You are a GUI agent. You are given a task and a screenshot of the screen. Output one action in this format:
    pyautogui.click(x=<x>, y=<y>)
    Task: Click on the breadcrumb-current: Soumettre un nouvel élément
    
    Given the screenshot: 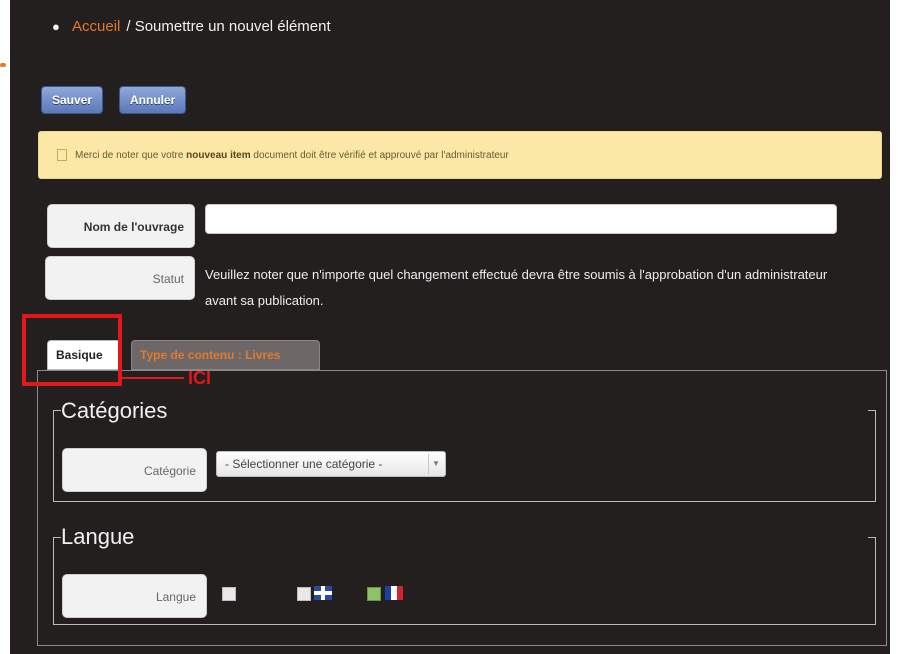 What is the action you would take?
    pyautogui.click(x=232, y=26)
    